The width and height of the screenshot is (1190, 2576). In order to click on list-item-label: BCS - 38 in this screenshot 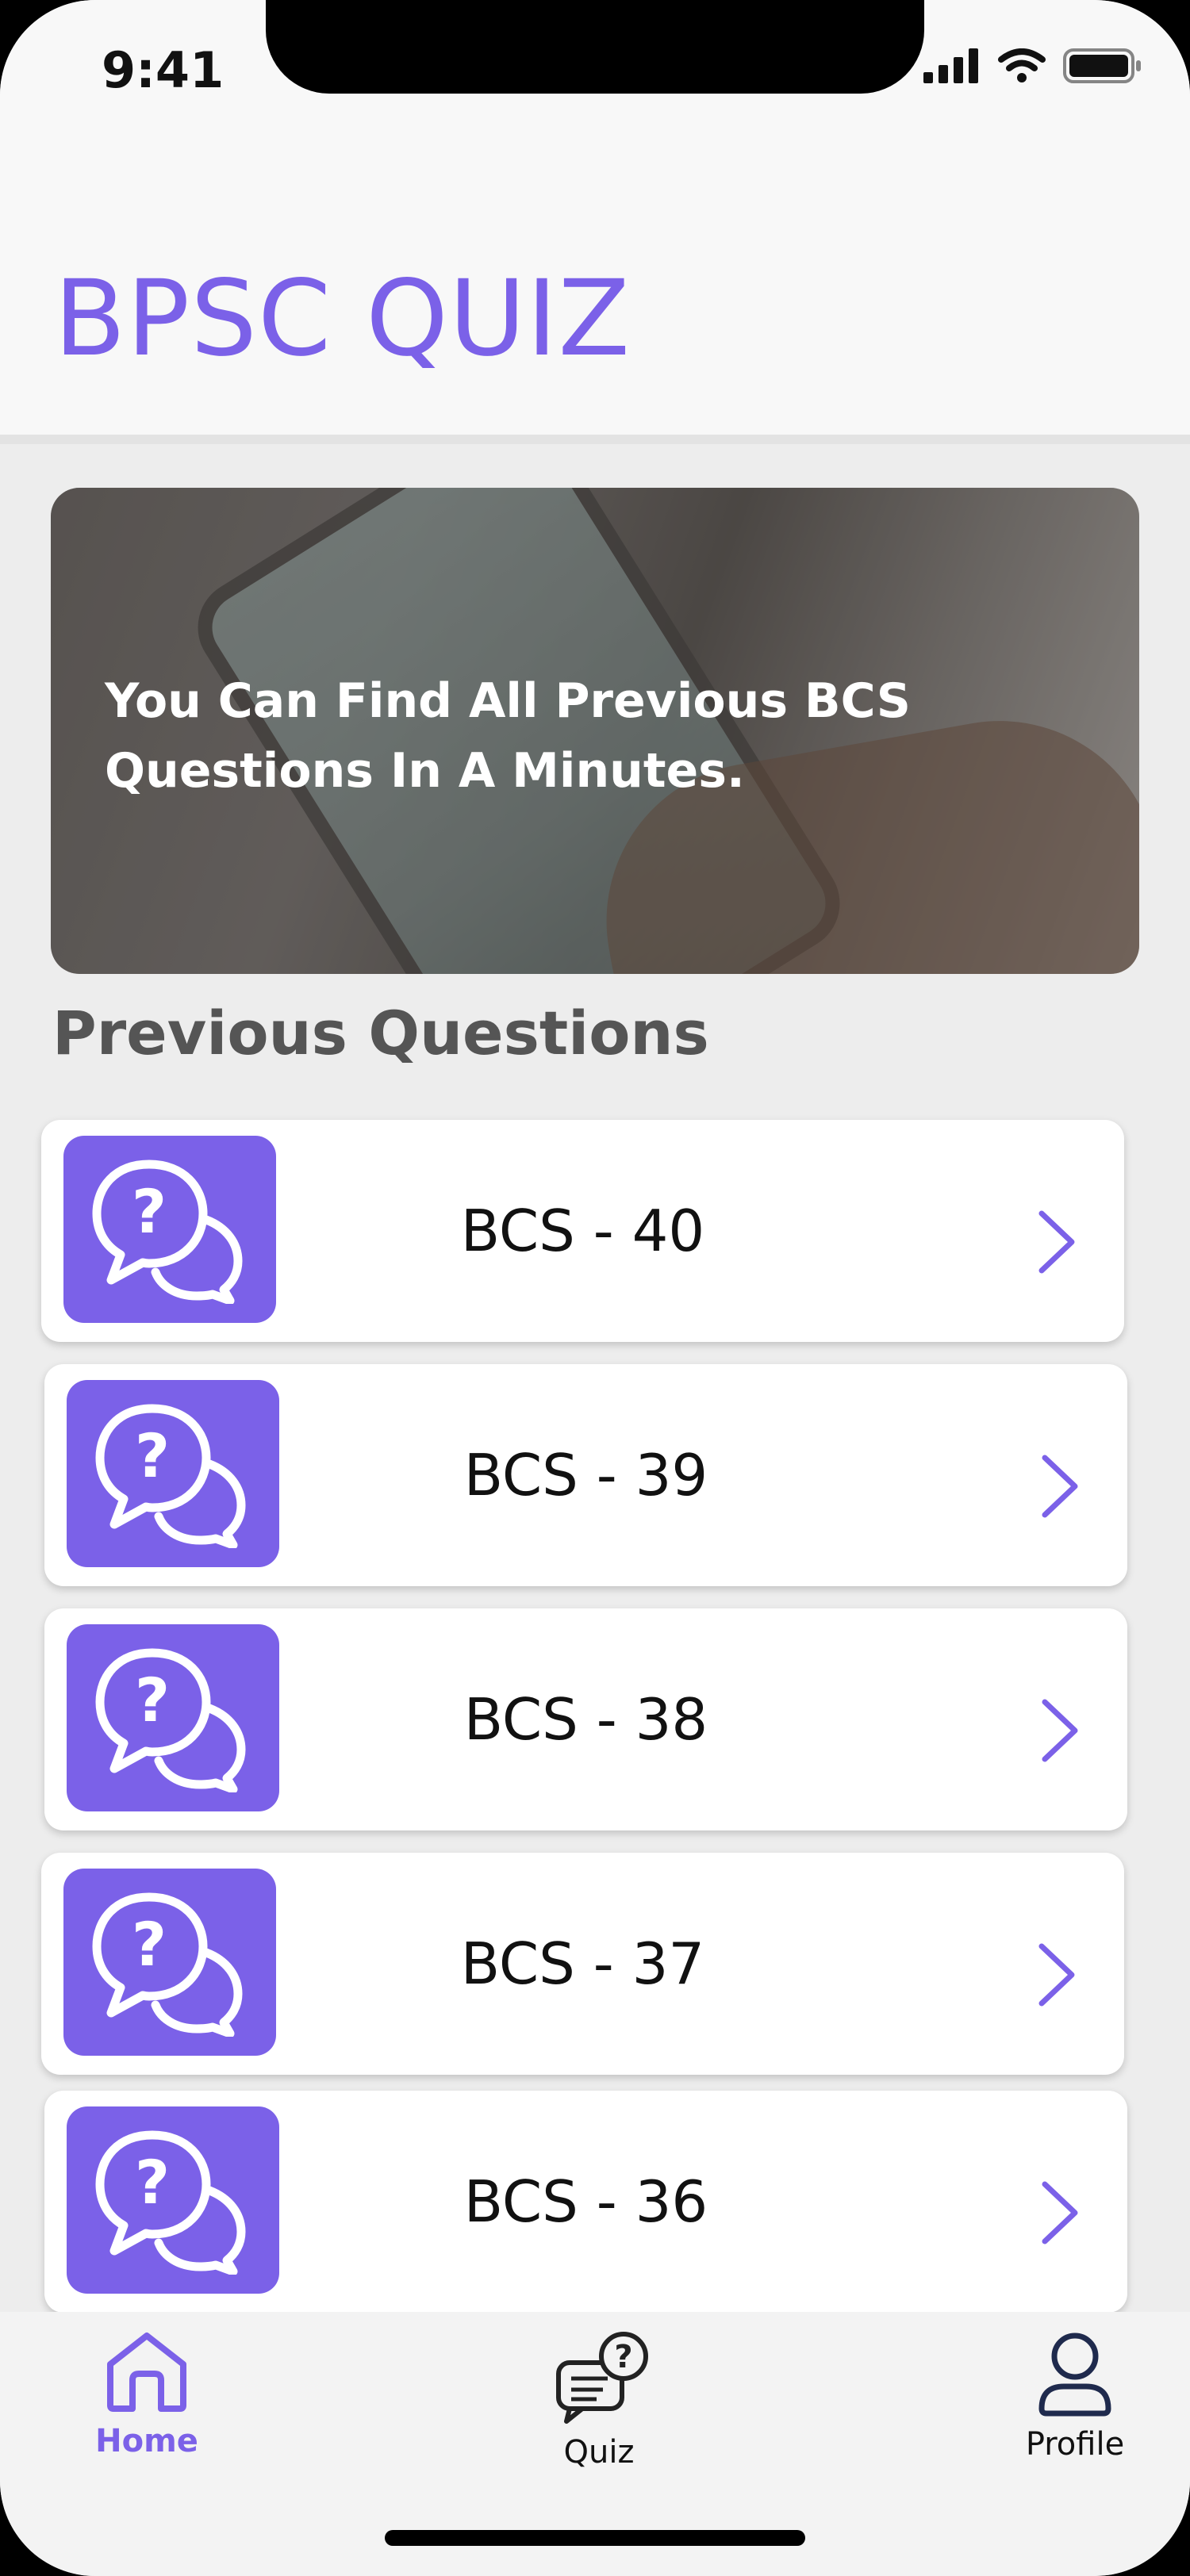, I will do `click(585, 1720)`.